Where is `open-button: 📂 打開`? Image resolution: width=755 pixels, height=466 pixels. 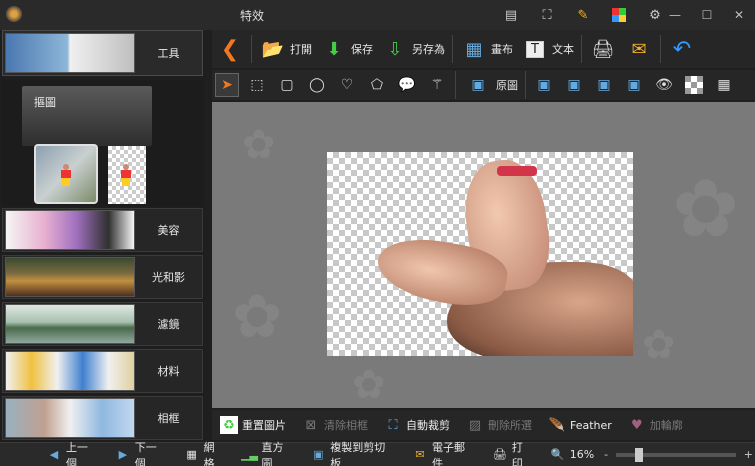 open-button: 📂 打開 is located at coordinates (285, 49).